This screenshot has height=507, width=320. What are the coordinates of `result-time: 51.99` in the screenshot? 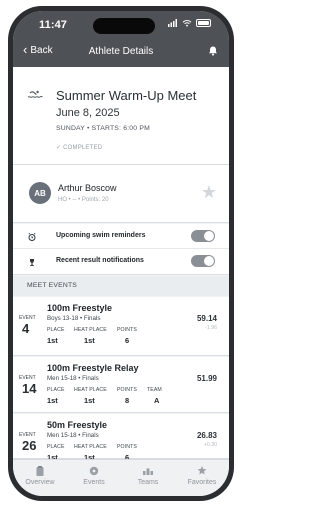 It's located at (206, 378).